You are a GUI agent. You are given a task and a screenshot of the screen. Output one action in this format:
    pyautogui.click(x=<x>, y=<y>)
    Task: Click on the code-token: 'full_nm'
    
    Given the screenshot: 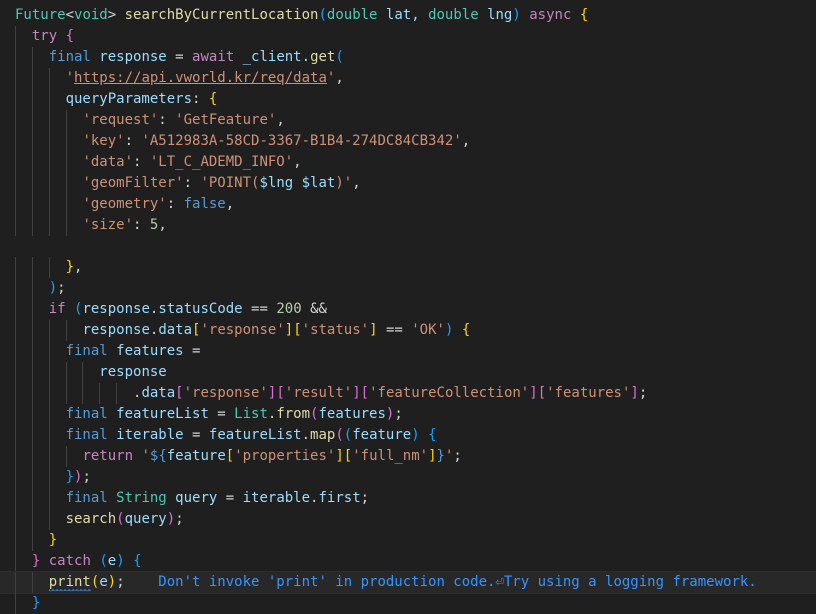 What is the action you would take?
    pyautogui.click(x=390, y=456)
    